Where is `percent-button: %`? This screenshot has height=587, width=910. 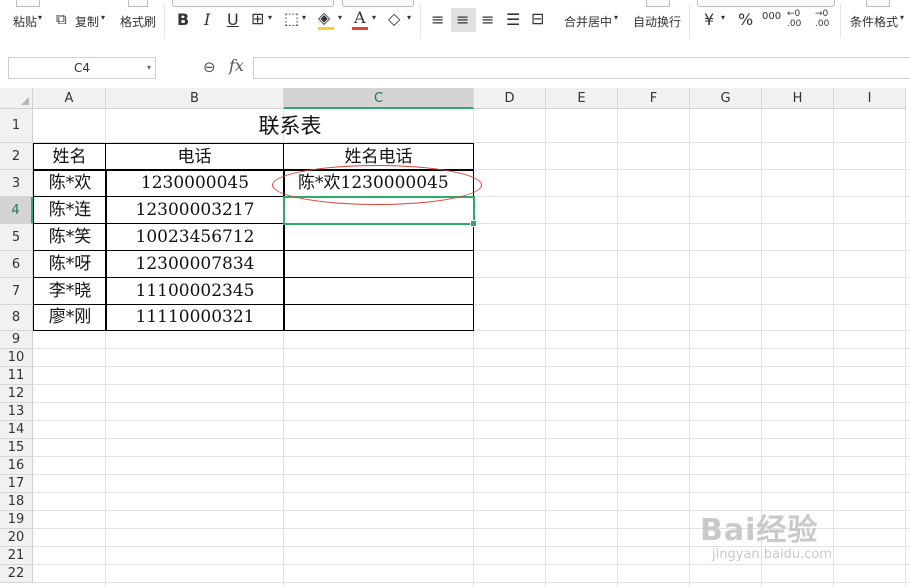
percent-button: % is located at coordinates (745, 19).